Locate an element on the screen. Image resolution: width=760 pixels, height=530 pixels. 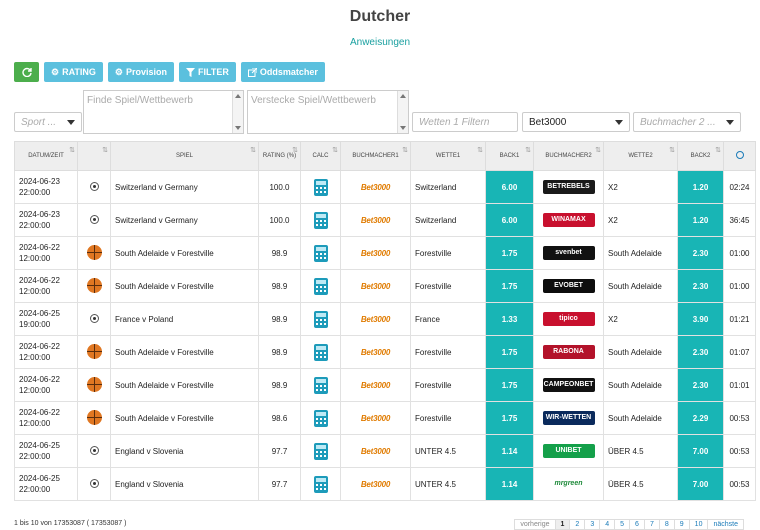
bet1-filter-input: Wetten 1 Filtern is located at coordinates (465, 122).